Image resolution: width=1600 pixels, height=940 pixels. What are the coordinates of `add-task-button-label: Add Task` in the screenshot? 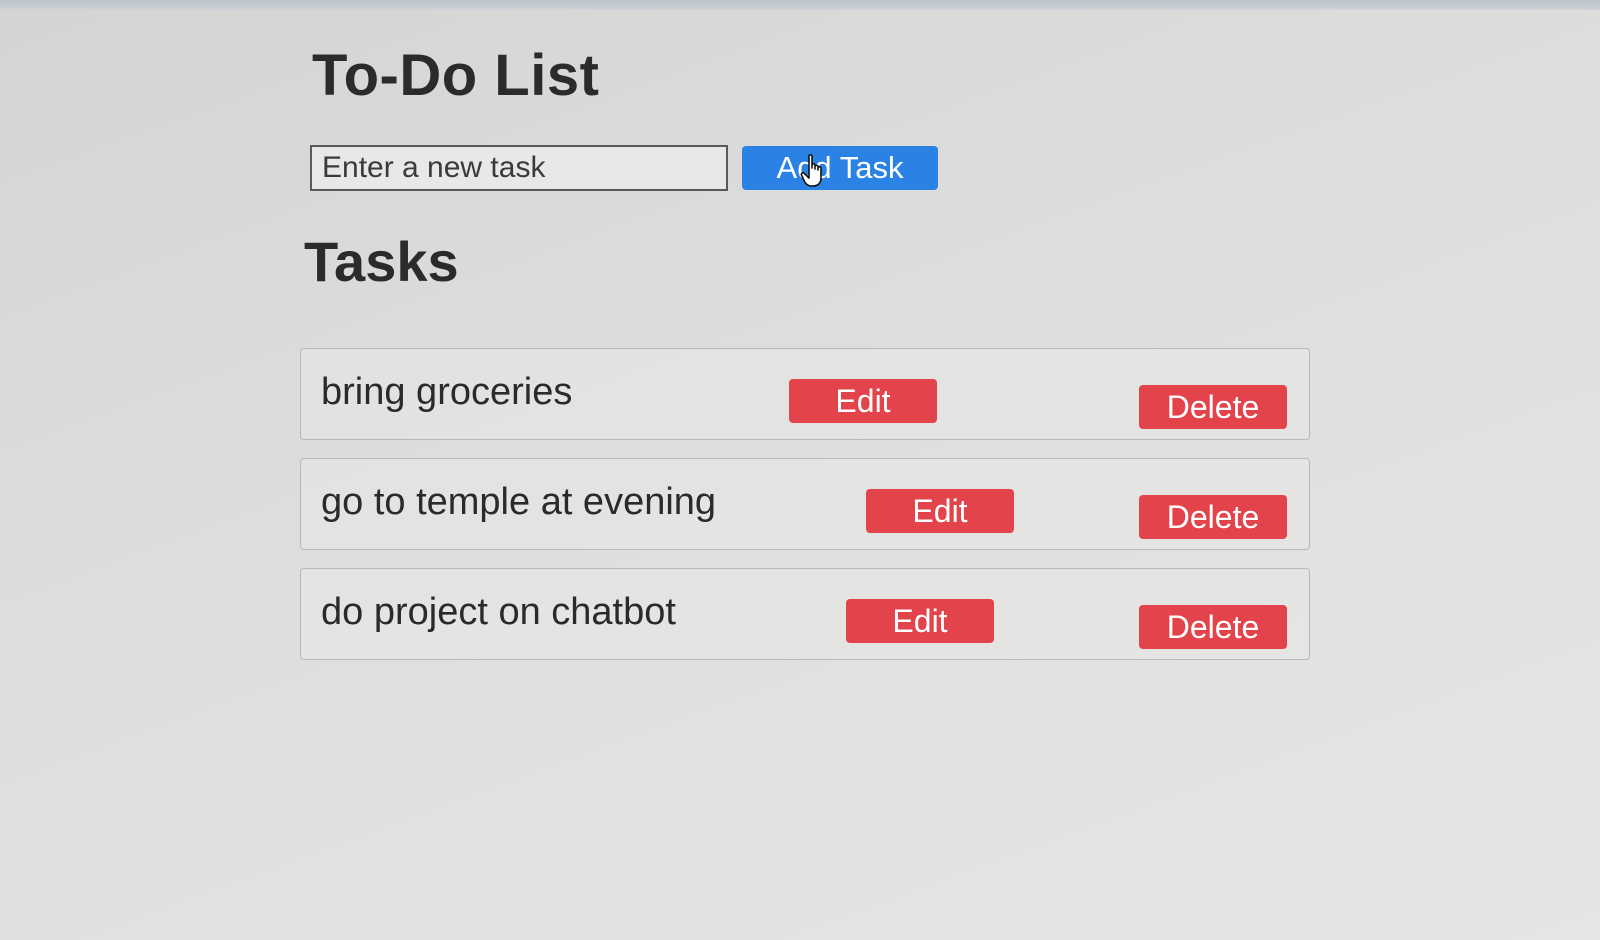 It's located at (840, 167).